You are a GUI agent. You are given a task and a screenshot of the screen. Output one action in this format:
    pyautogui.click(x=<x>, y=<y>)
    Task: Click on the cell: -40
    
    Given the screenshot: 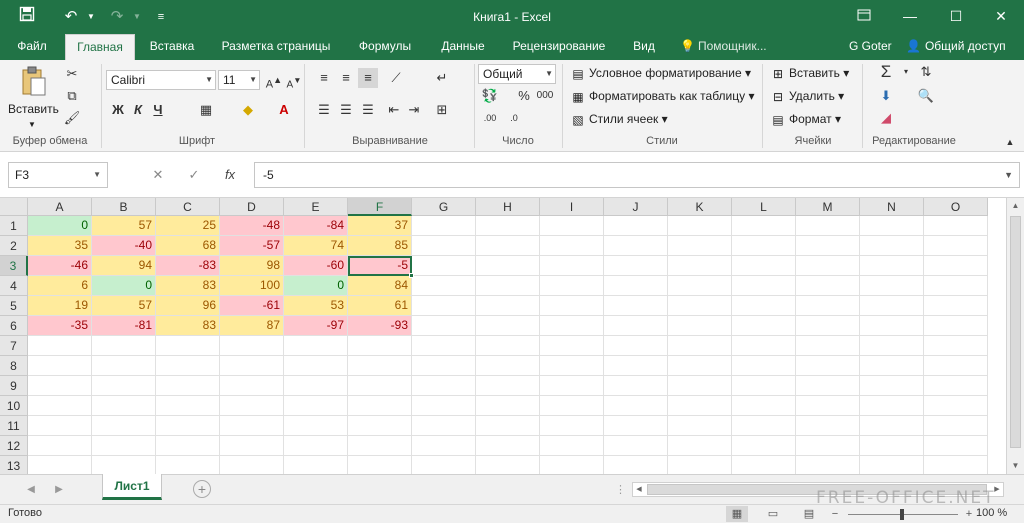 What is the action you would take?
    pyautogui.click(x=124, y=246)
    